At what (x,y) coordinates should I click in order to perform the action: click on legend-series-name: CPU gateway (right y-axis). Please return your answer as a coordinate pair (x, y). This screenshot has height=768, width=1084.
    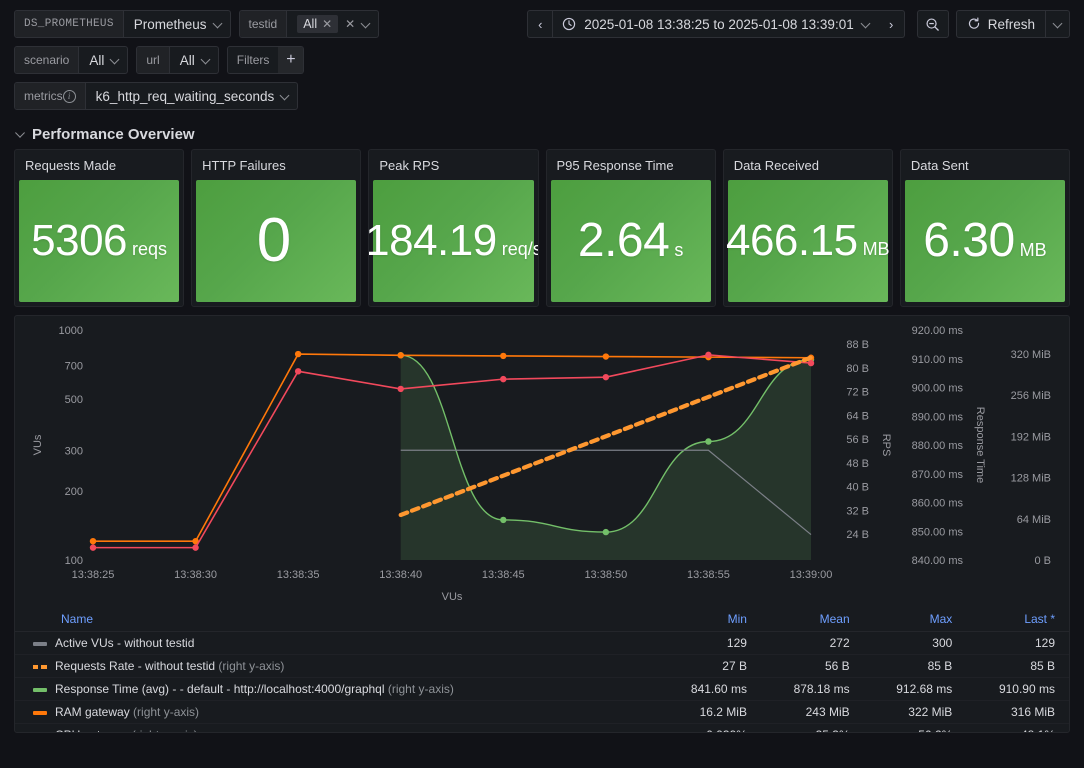
    Looking at the image, I should click on (337, 727).